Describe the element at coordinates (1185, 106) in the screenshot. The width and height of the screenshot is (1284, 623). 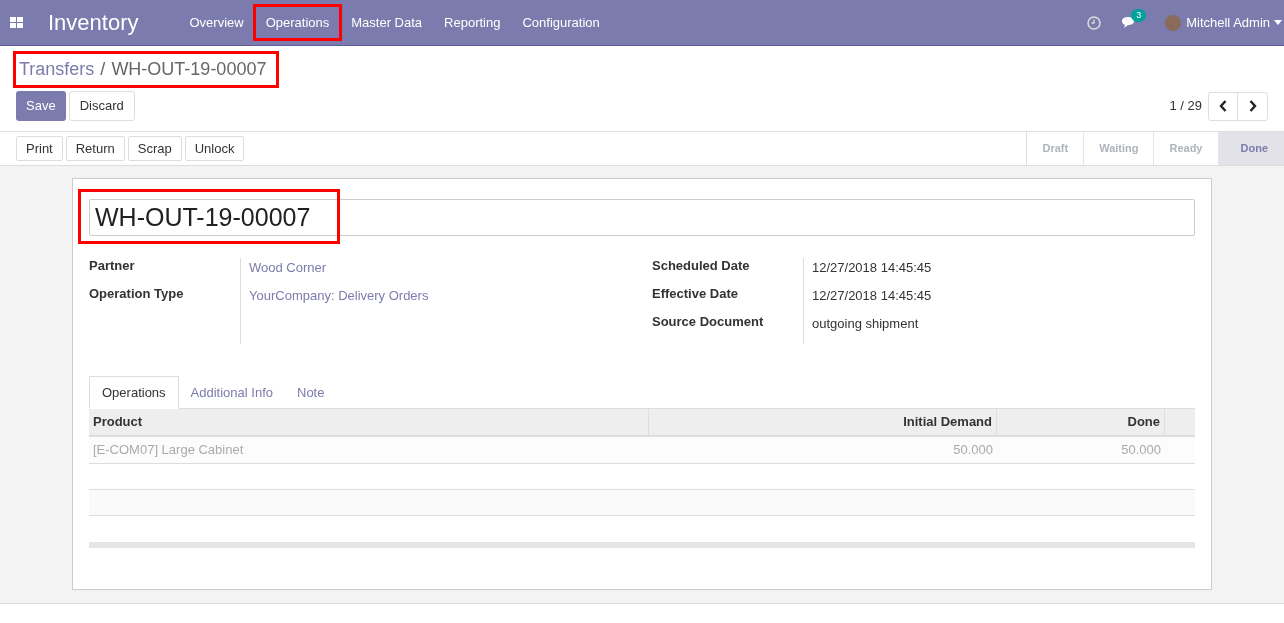
I see `pager-value: 1 / 29` at that location.